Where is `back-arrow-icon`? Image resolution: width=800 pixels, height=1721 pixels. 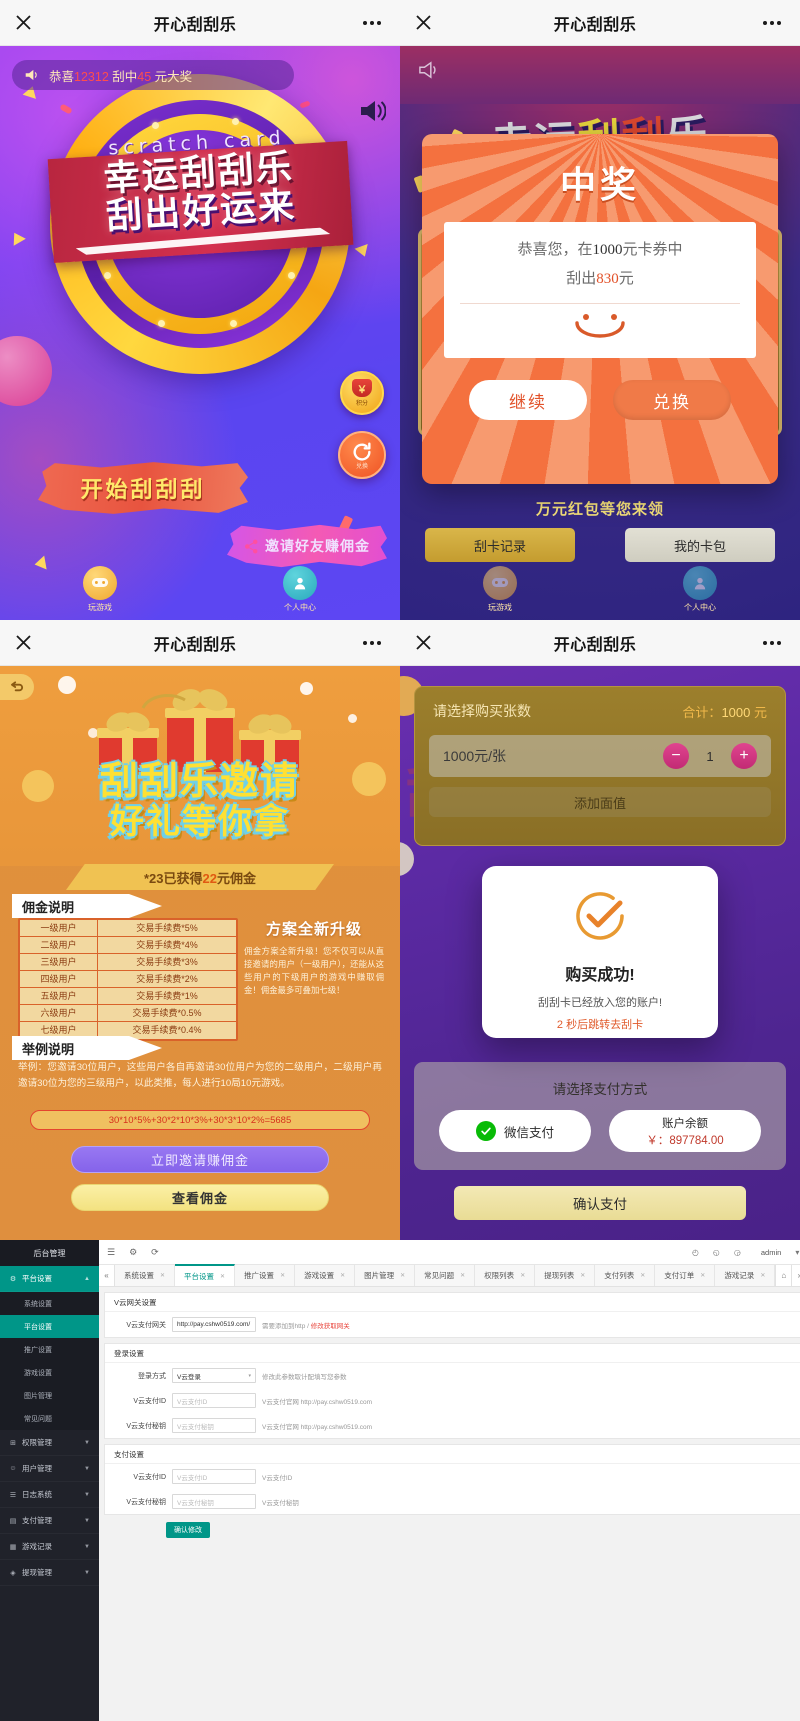
back-arrow-icon is located at coordinates (17, 687).